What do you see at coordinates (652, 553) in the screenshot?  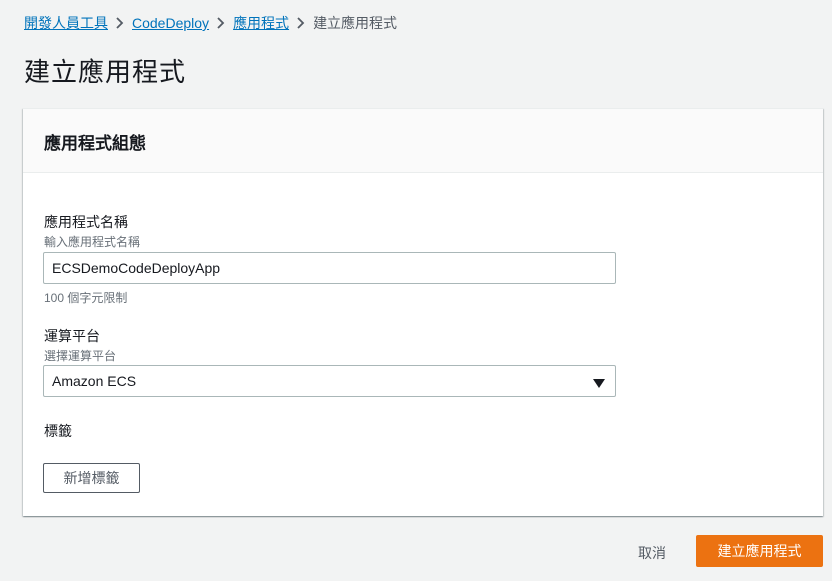 I see `cancel-button: 取消` at bounding box center [652, 553].